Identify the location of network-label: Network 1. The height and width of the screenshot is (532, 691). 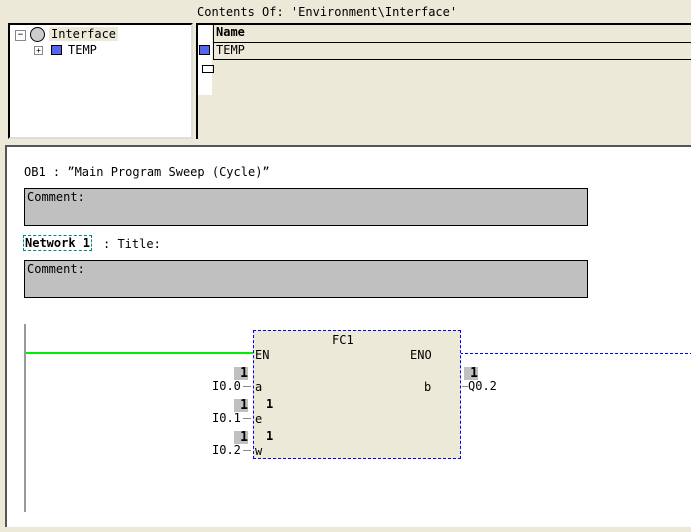
(58, 243).